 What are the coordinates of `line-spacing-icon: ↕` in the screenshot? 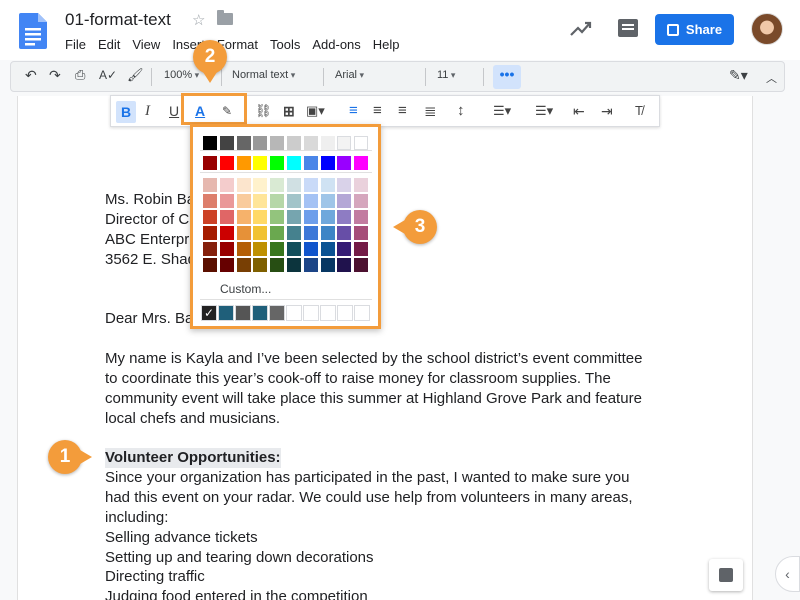 It's located at (461, 110).